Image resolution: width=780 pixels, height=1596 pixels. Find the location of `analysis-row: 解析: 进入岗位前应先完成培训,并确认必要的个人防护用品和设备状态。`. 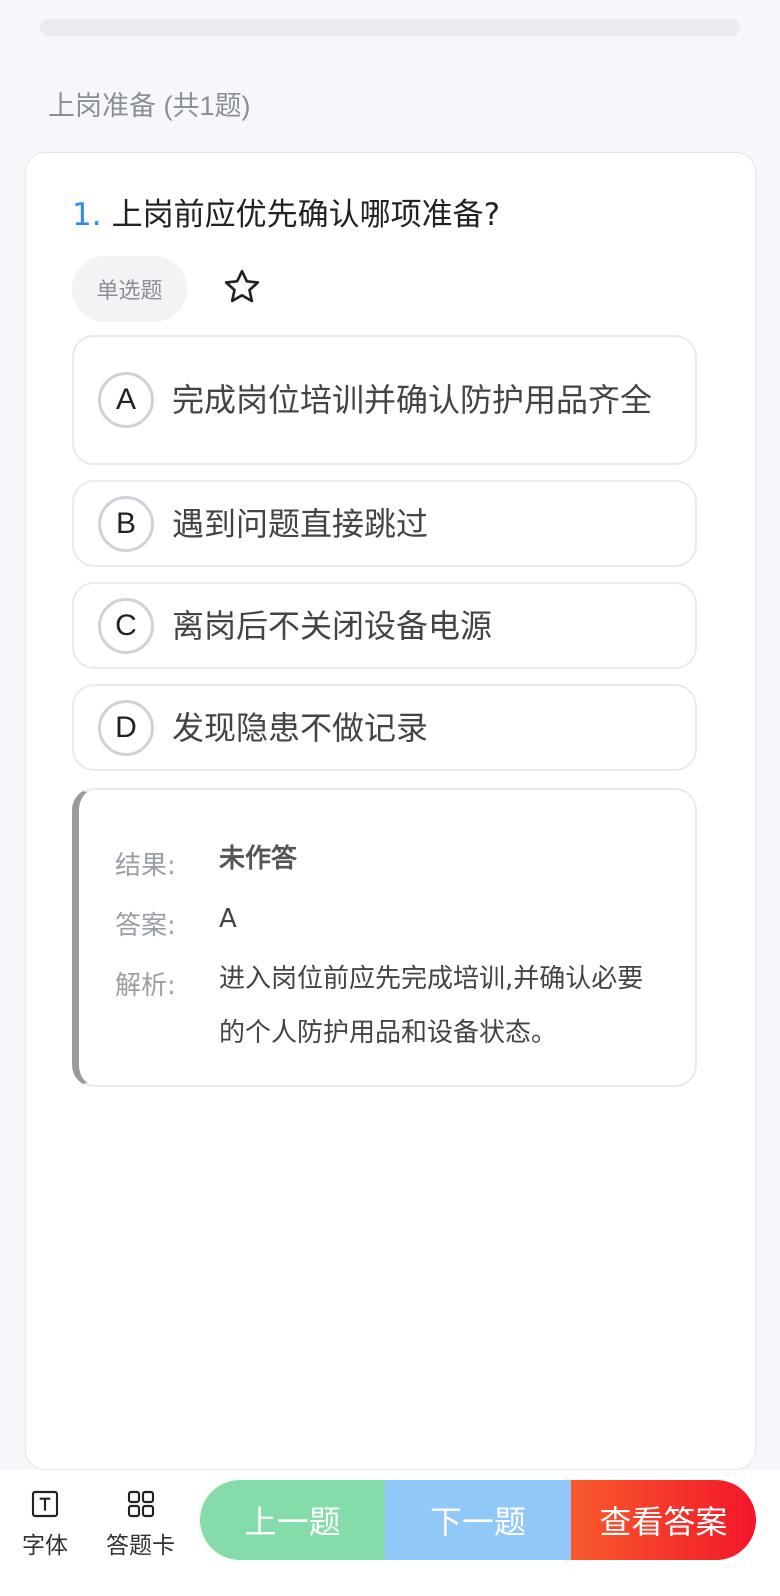

analysis-row: 解析: 进入岗位前应先完成培训,并确认必要的个人防护用品和设备状态。 is located at coordinates (390, 1012).